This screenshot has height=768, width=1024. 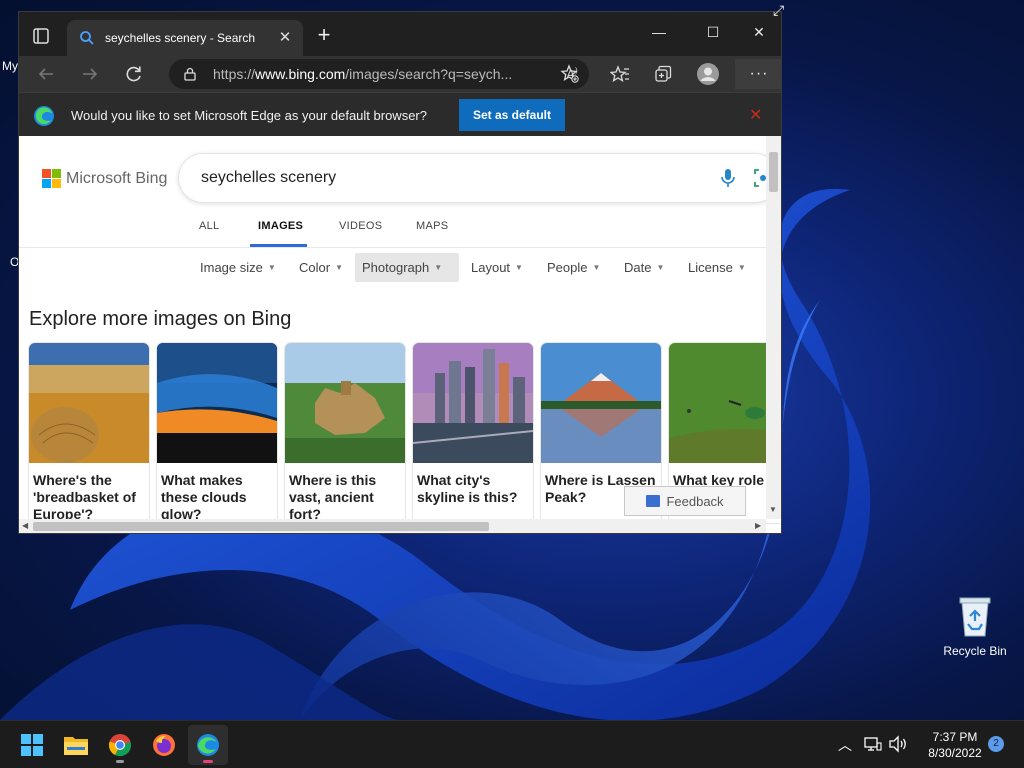 What do you see at coordinates (644, 267) in the screenshot?
I see `filter-date: Date ▼` at bounding box center [644, 267].